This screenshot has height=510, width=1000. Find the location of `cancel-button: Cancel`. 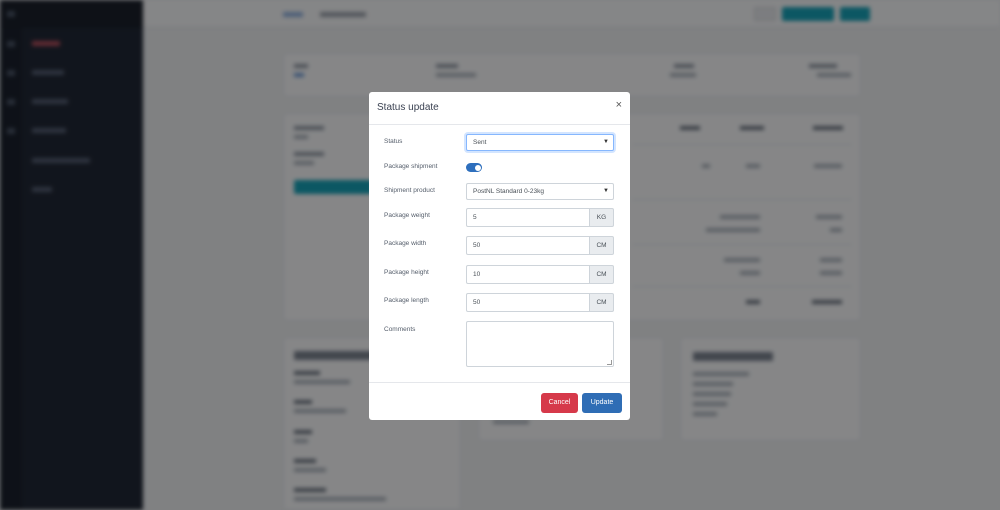

cancel-button: Cancel is located at coordinates (559, 403).